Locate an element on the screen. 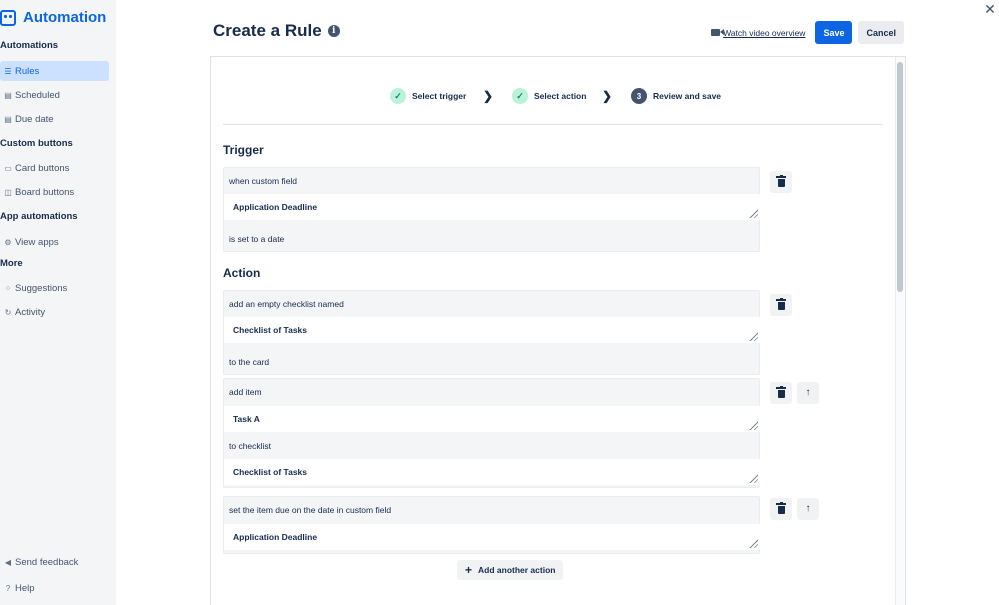 The height and width of the screenshot is (605, 999). trigger-text: when custom field is located at coordinates (263, 181).